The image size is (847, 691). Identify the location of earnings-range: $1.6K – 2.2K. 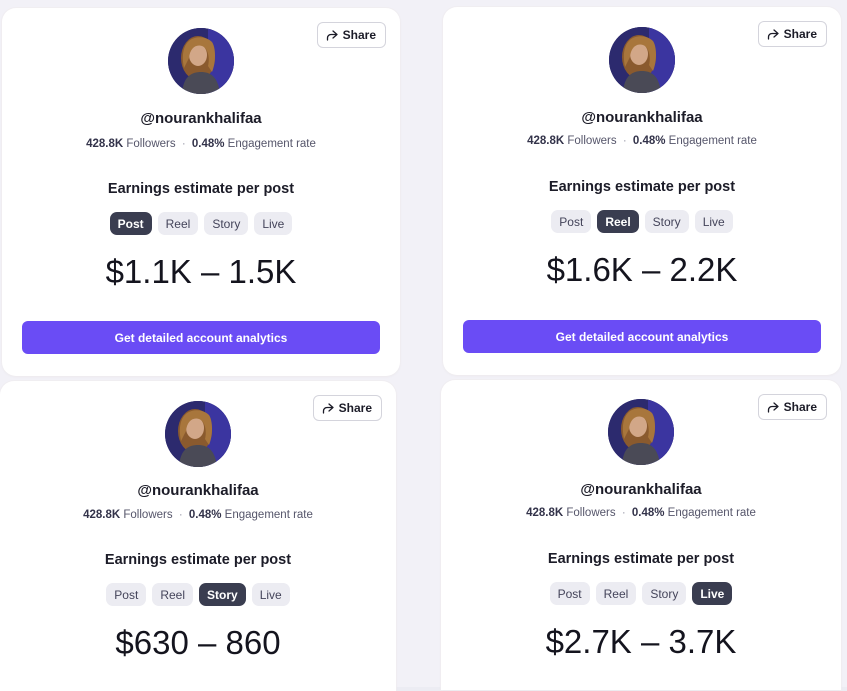
(642, 269).